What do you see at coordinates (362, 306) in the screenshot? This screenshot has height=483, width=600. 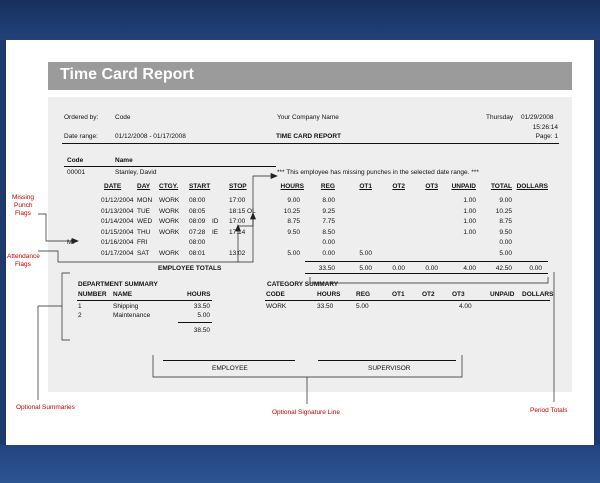 I see `cat-row-reg: 5.00` at bounding box center [362, 306].